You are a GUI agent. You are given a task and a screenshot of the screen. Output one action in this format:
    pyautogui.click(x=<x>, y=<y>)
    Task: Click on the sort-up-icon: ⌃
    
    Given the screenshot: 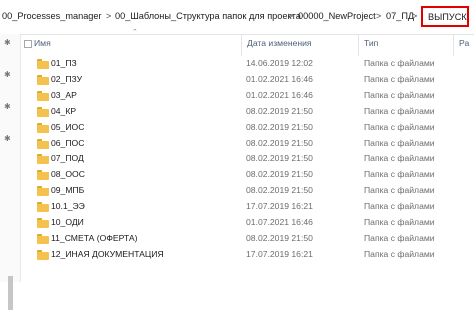 What is the action you would take?
    pyautogui.click(x=135, y=32)
    